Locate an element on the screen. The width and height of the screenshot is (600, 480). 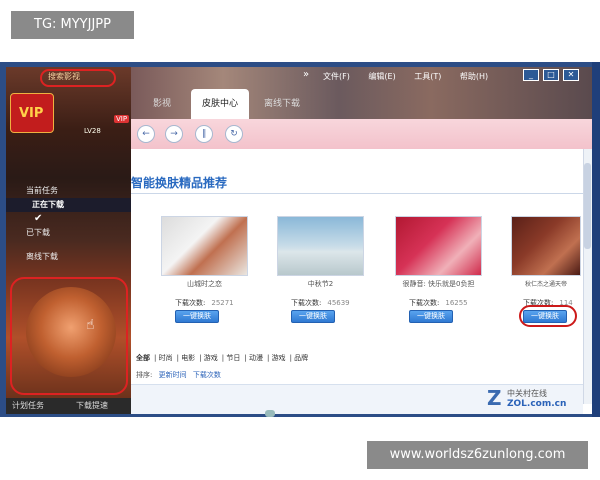
poster-highlight-ring is located at coordinates (69, 336).